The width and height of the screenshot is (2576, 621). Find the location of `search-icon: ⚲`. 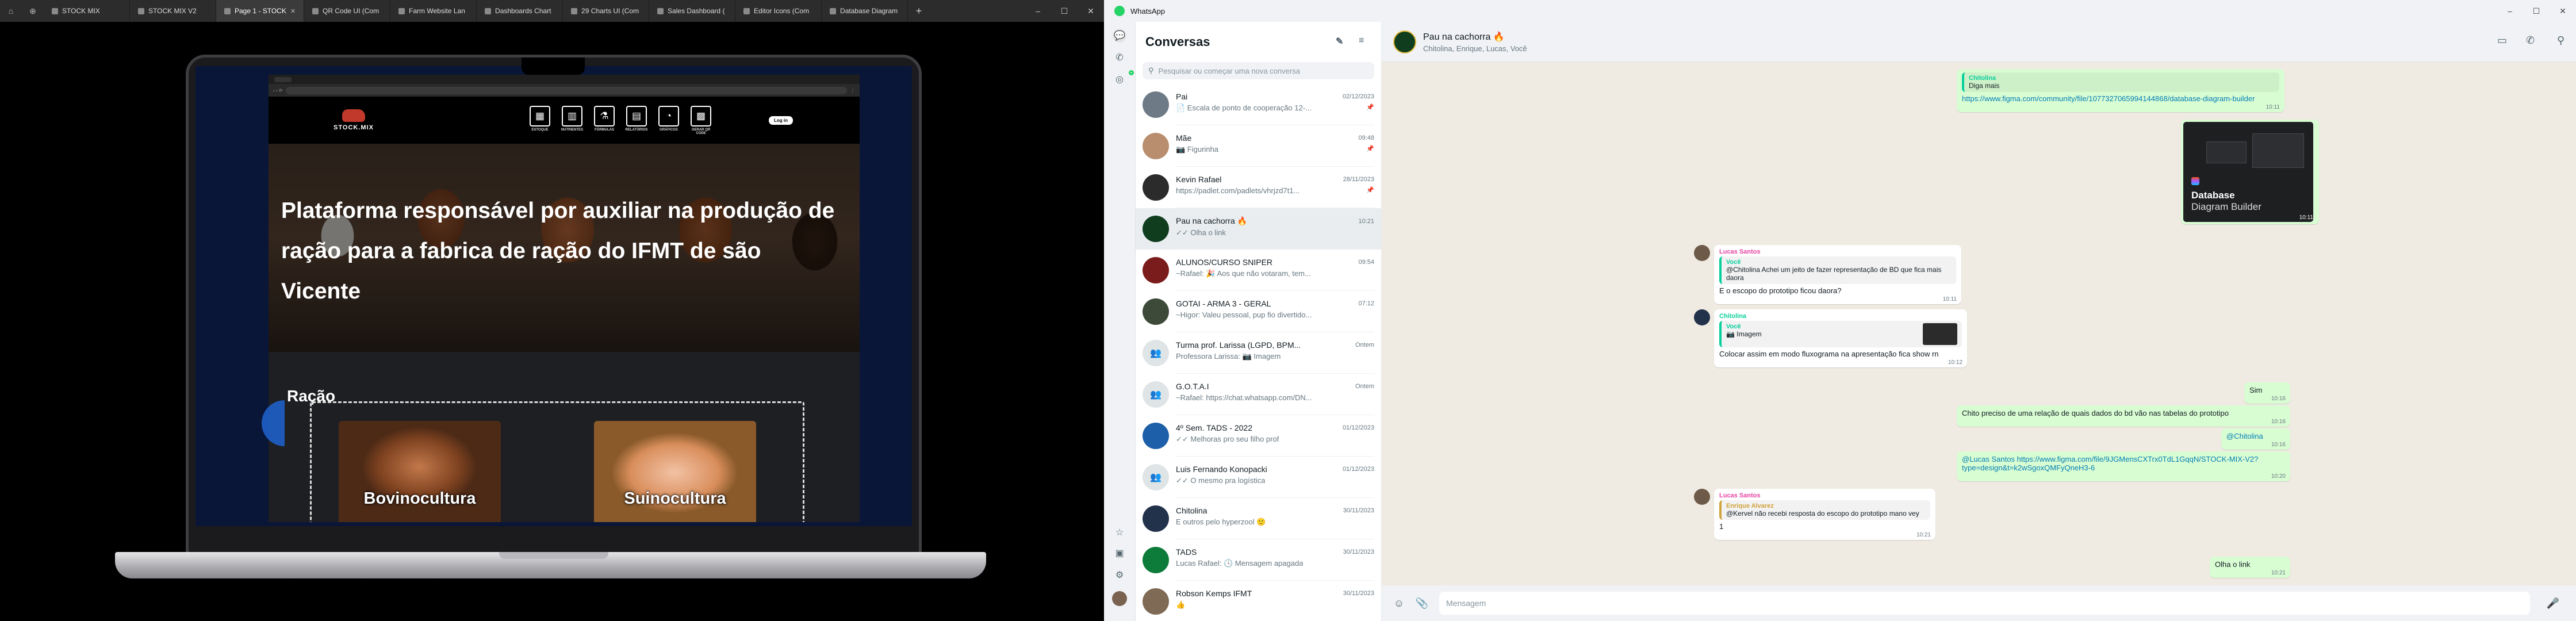

search-icon: ⚲ is located at coordinates (2560, 40).